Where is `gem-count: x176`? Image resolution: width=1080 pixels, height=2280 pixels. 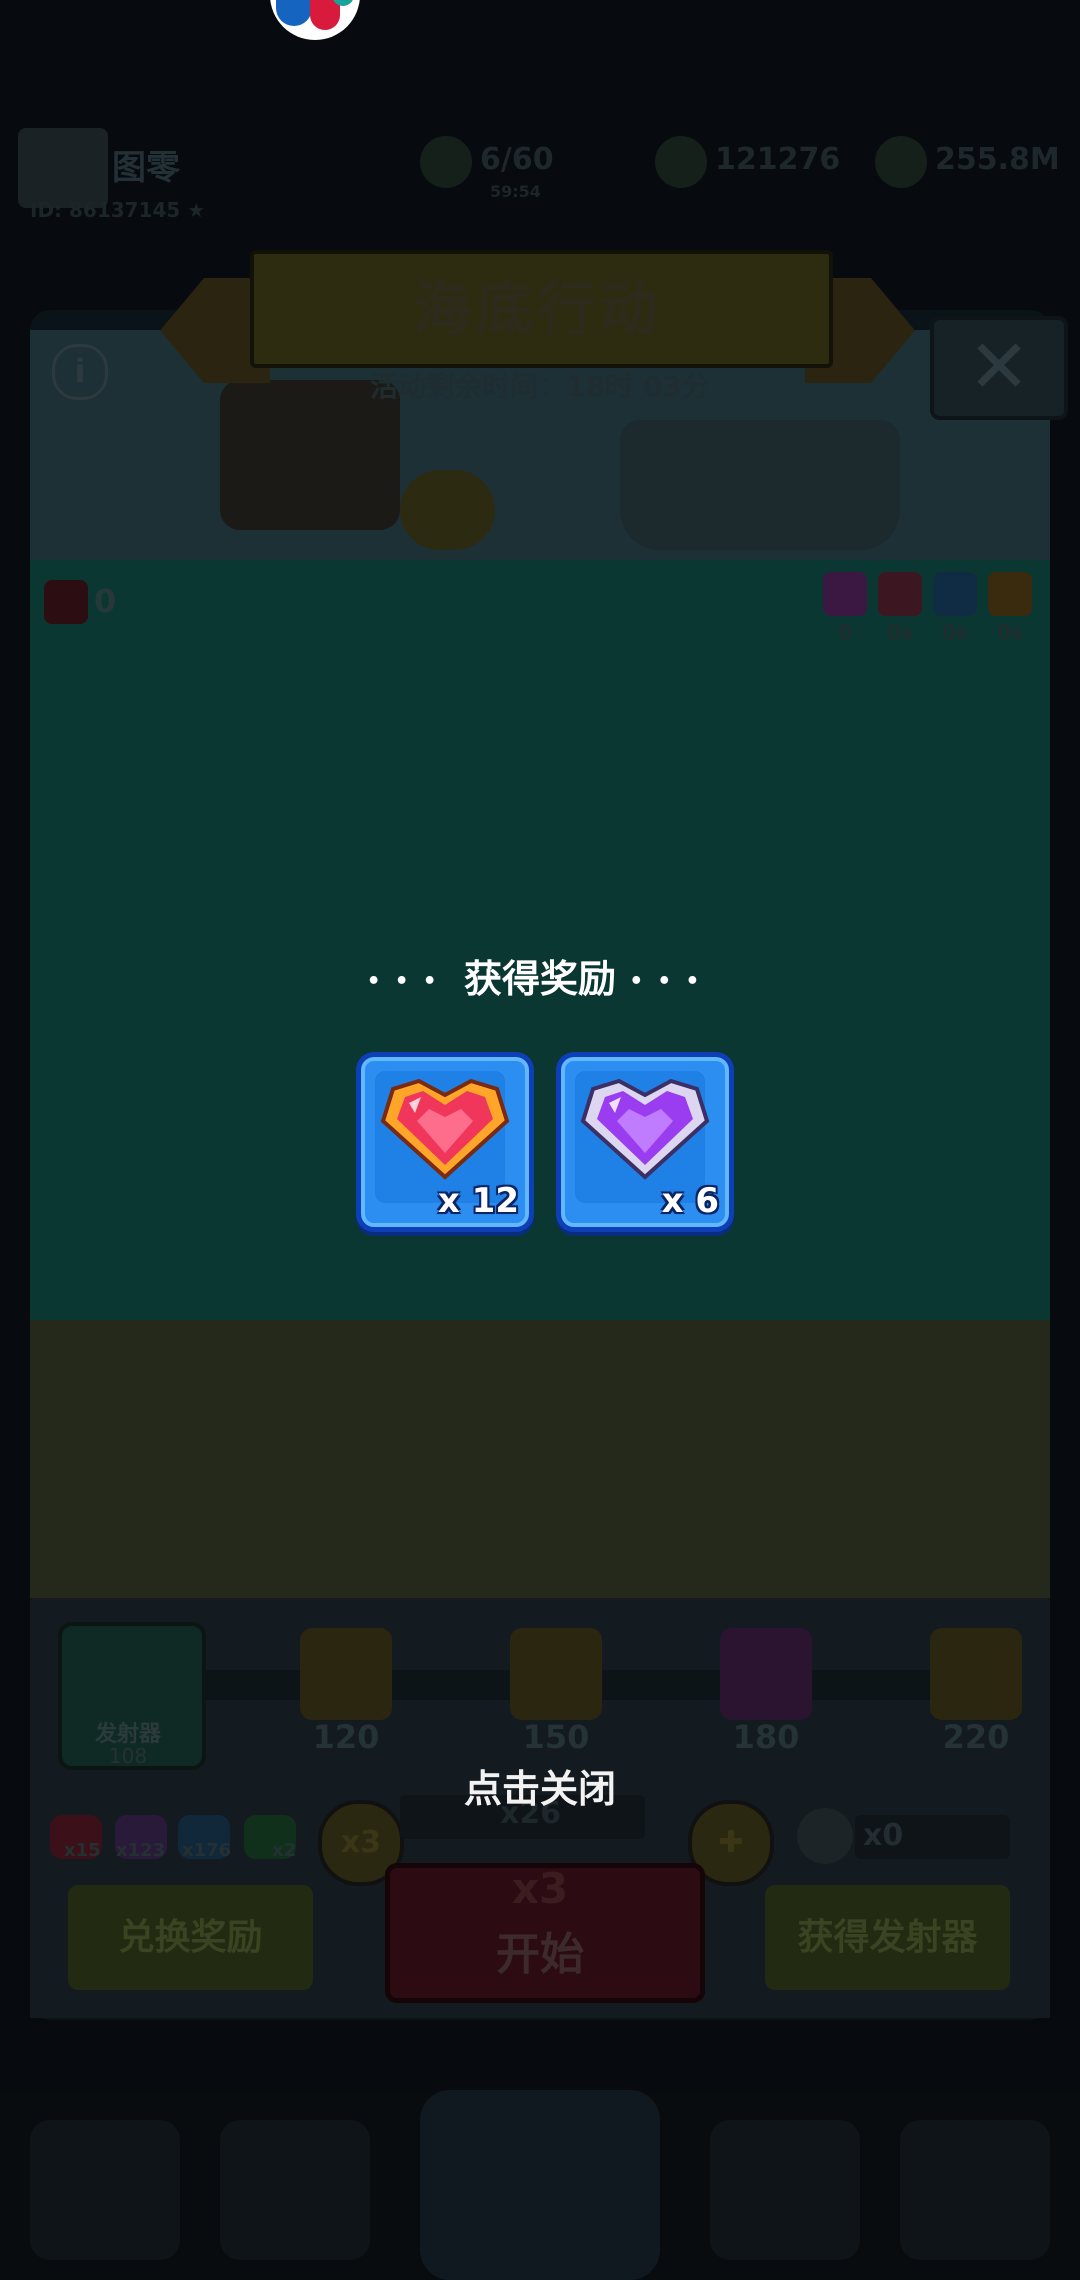 gem-count: x176 is located at coordinates (207, 1850).